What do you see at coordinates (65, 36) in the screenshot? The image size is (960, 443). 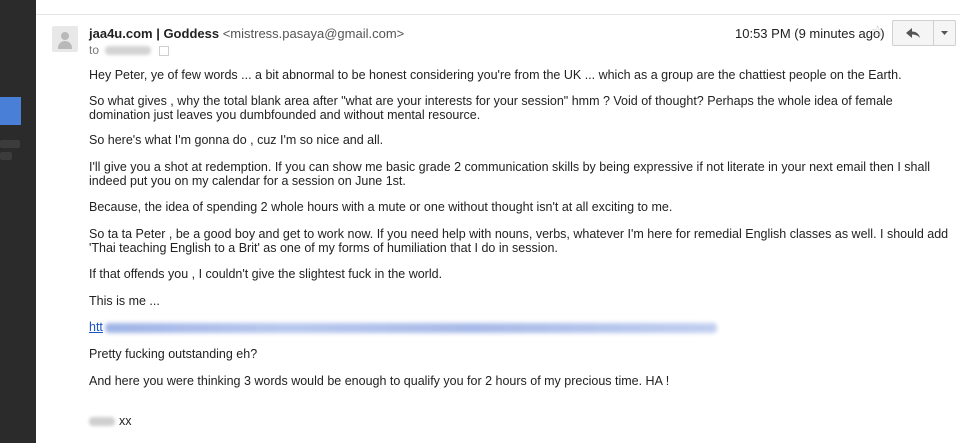 I see `avatar-person-icon` at bounding box center [65, 36].